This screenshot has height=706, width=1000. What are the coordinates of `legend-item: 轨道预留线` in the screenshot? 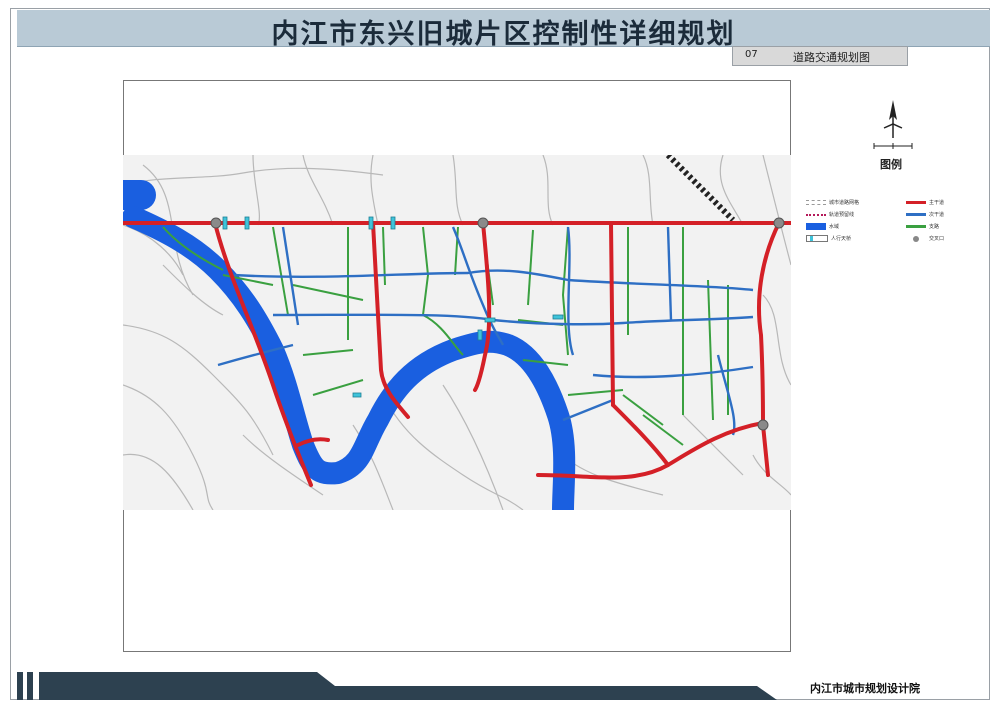 It's located at (830, 214).